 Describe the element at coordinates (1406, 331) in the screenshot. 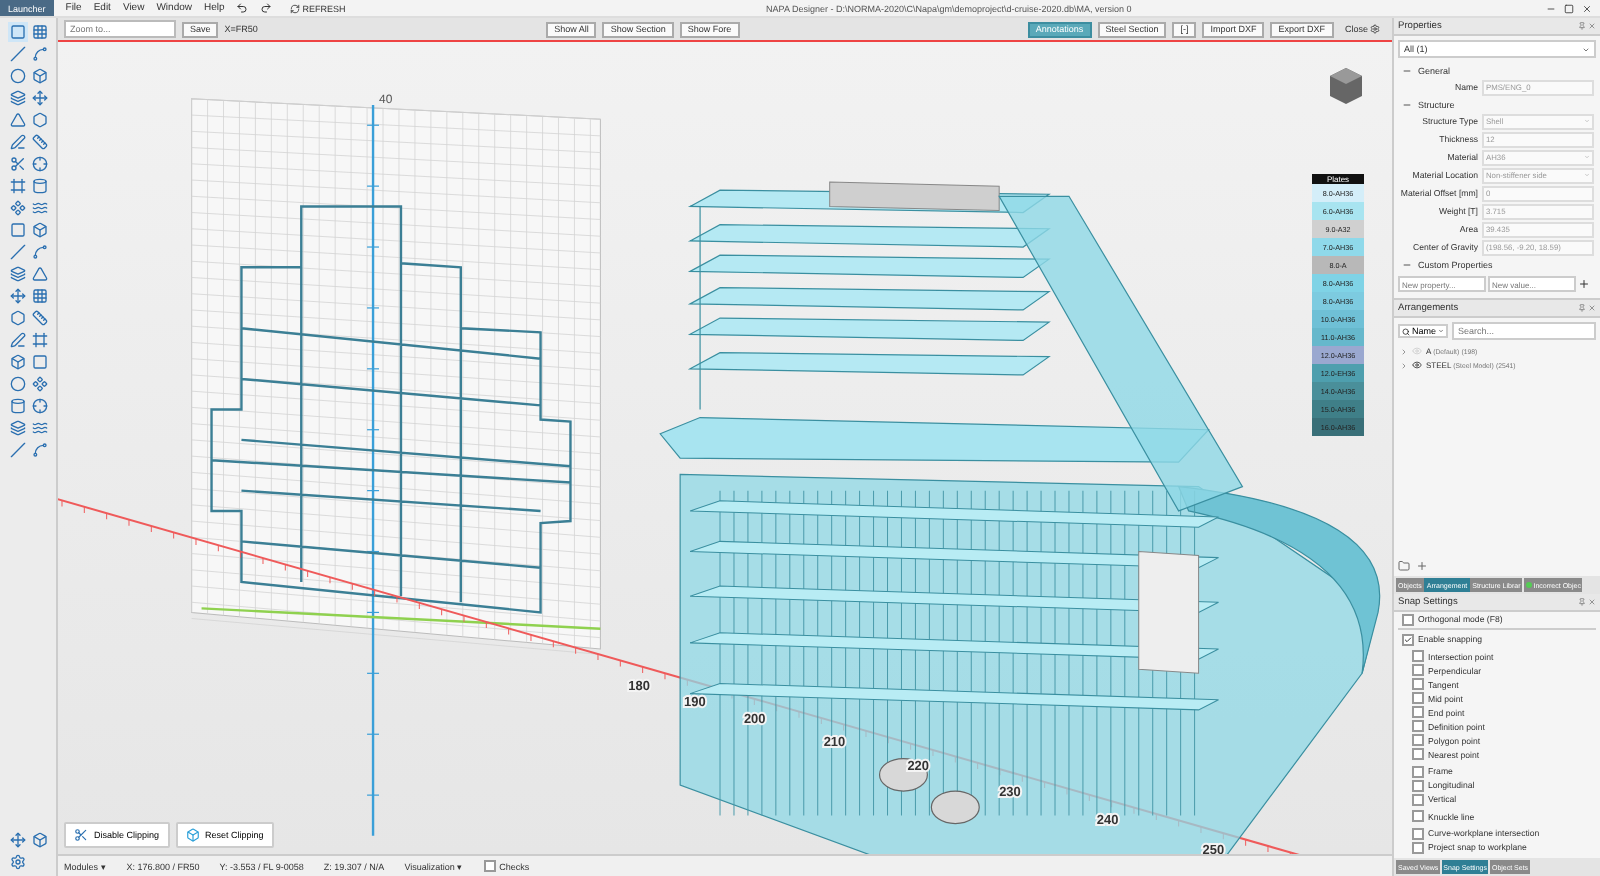

I see `search-icon` at that location.